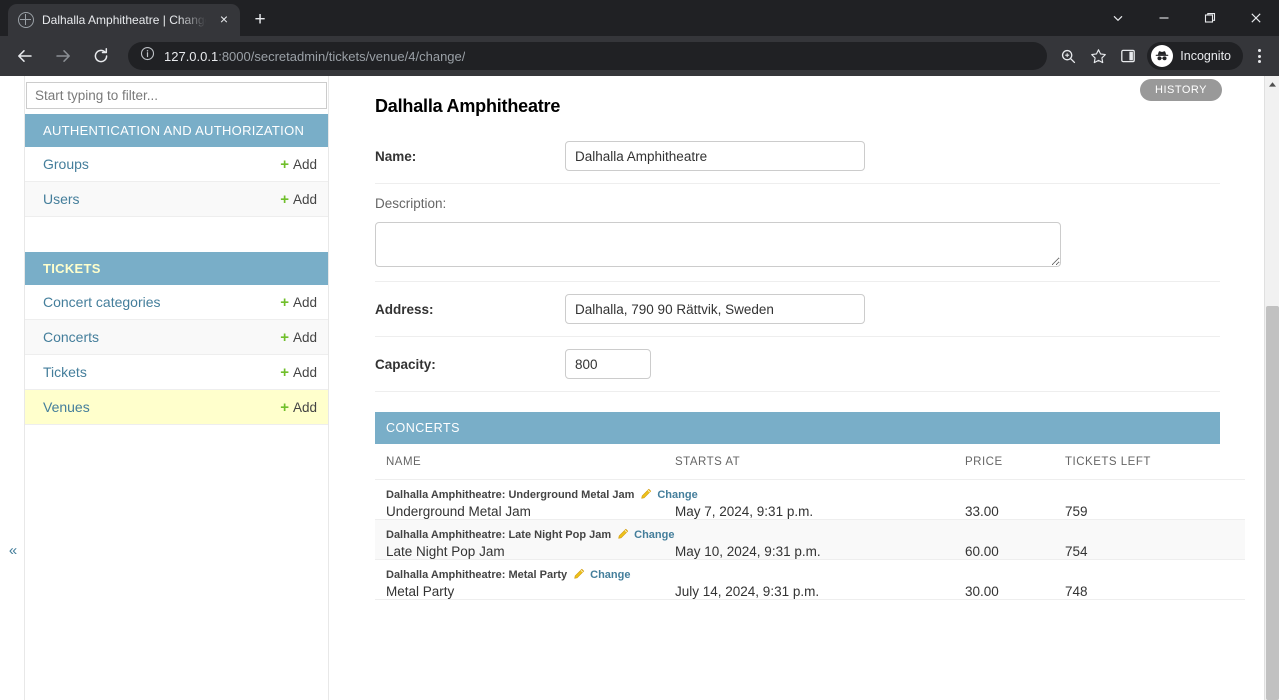  I want to click on sidebar-item-label: Tickets, so click(65, 372).